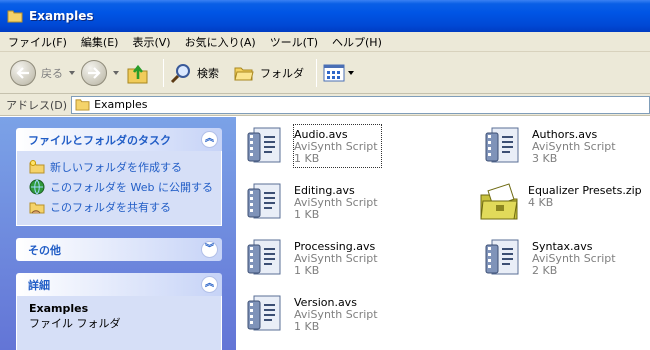 Image resolution: width=650 pixels, height=350 pixels. What do you see at coordinates (585, 202) in the screenshot?
I see `file-text: Equalizer Presets.zip 4 KB` at bounding box center [585, 202].